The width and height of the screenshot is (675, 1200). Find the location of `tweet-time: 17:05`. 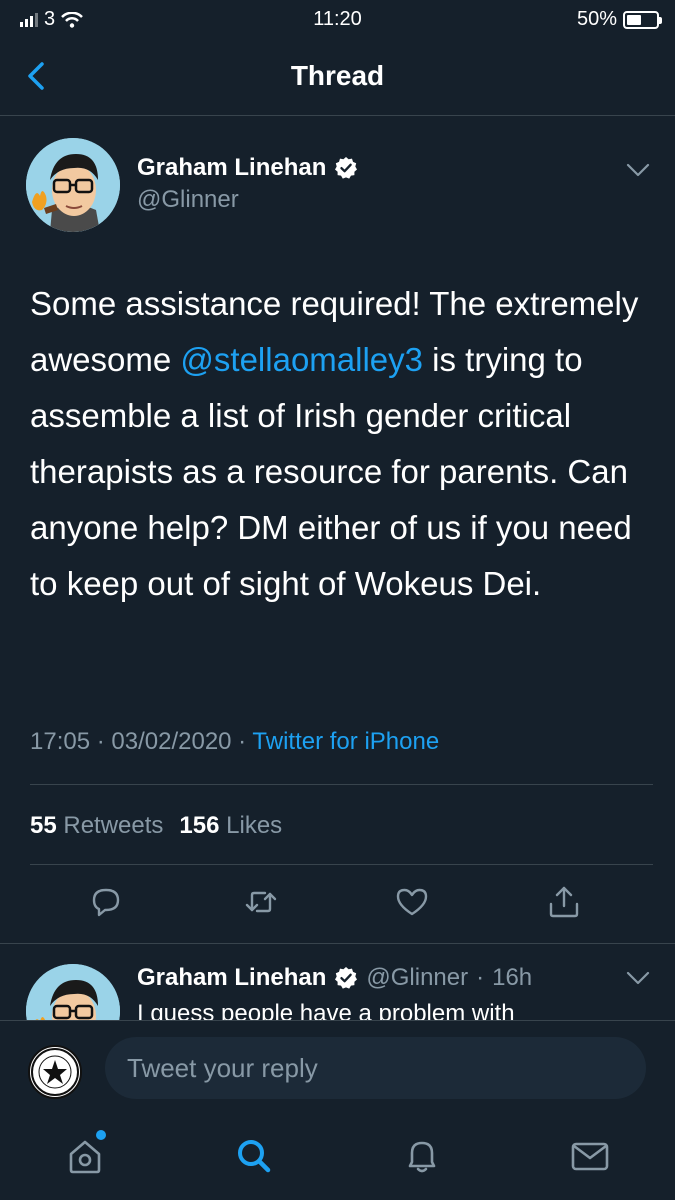

tweet-time: 17:05 is located at coordinates (60, 741).